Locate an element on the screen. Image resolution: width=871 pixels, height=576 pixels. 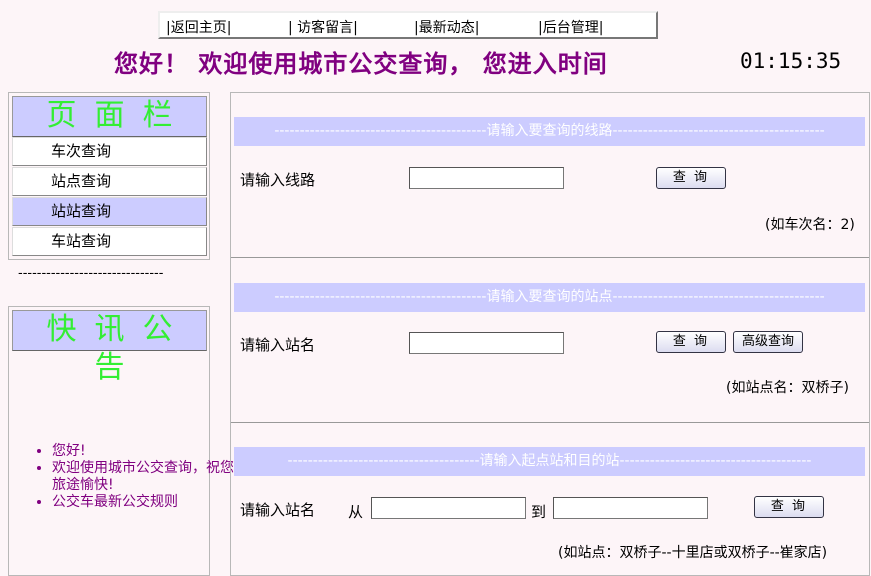
route-query-button: 查 询 is located at coordinates (691, 178).